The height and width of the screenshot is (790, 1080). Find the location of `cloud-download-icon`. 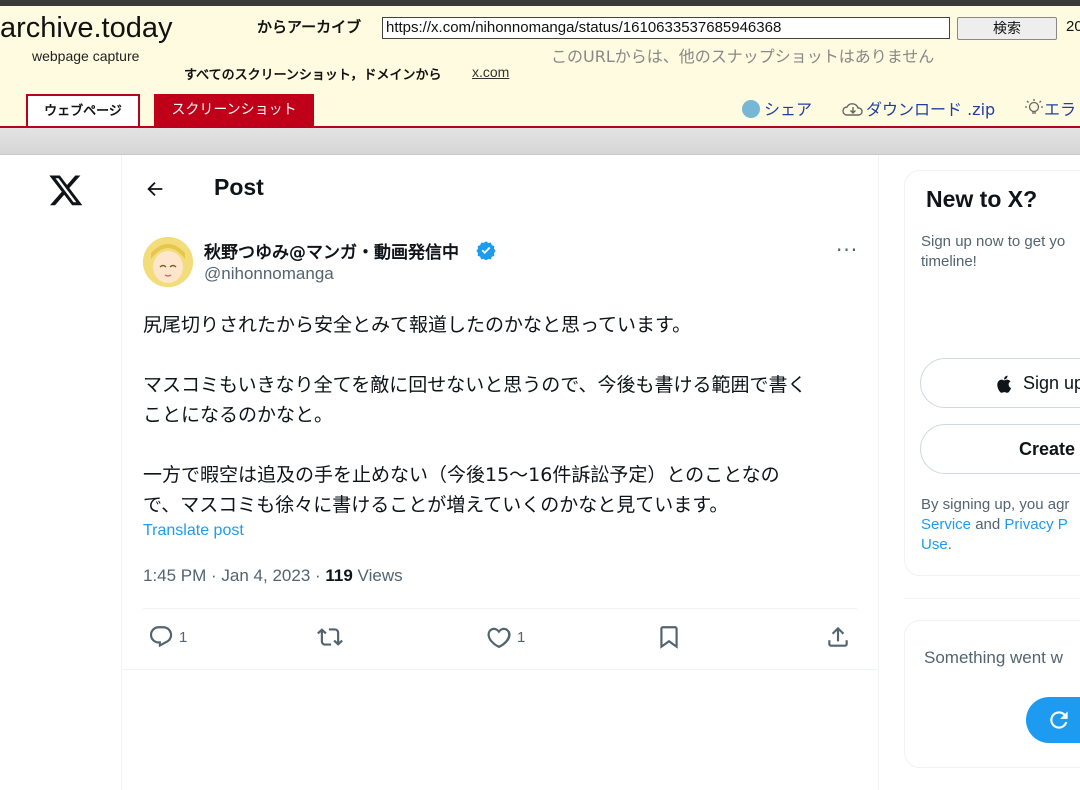

cloud-download-icon is located at coordinates (852, 109).